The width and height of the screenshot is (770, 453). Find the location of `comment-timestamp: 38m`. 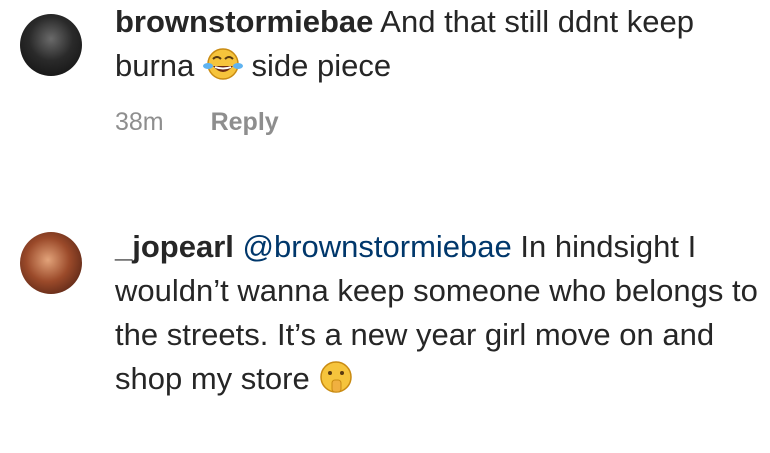

comment-timestamp: 38m is located at coordinates (139, 122).